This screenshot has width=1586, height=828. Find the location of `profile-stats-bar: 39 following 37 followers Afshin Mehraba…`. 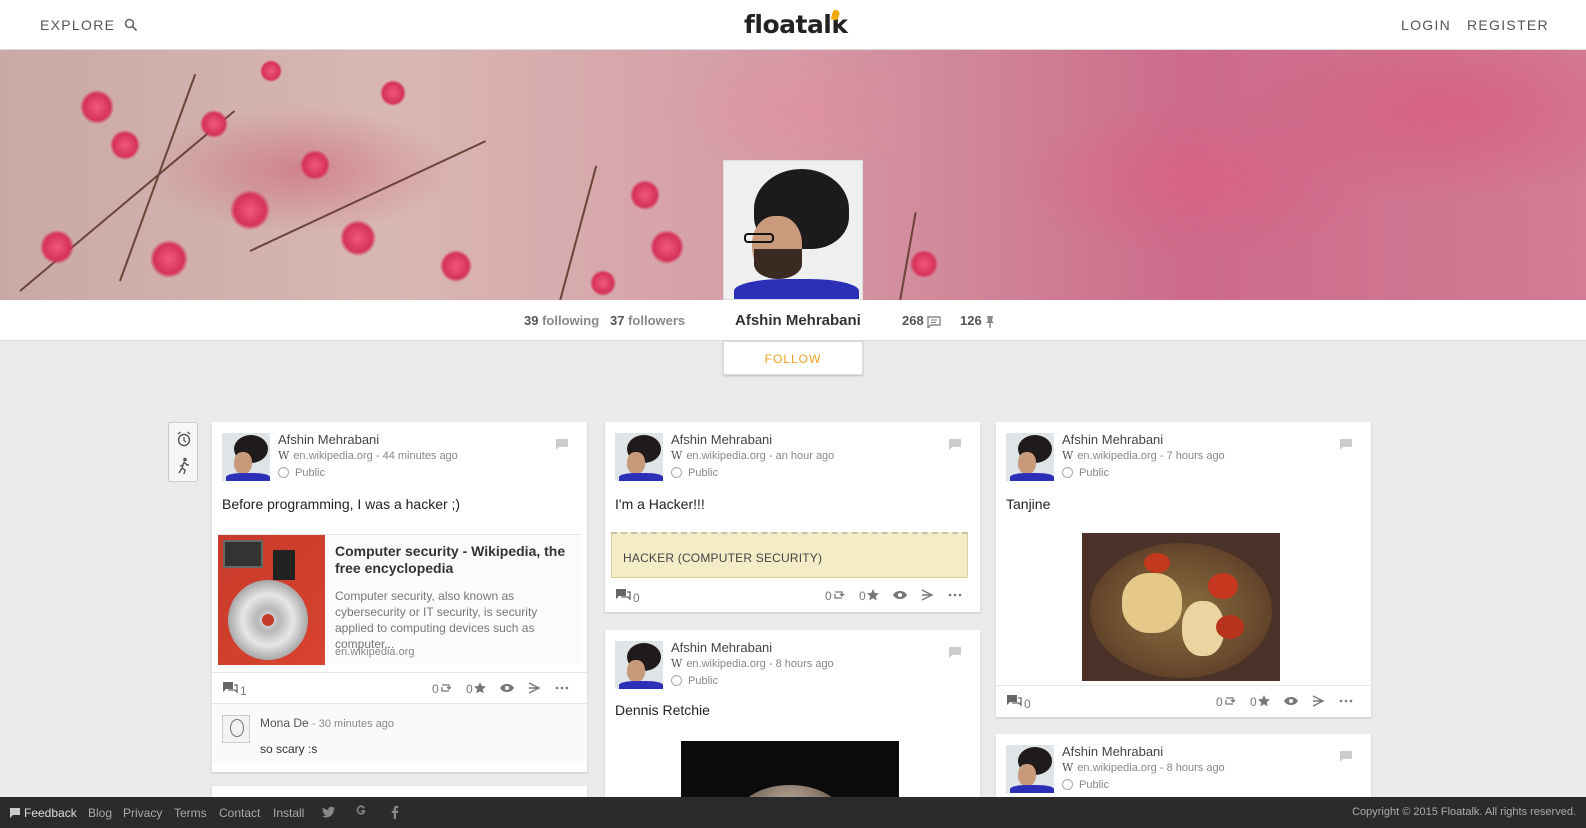

profile-stats-bar: 39 following 37 followers Afshin Mehraba… is located at coordinates (793, 320).